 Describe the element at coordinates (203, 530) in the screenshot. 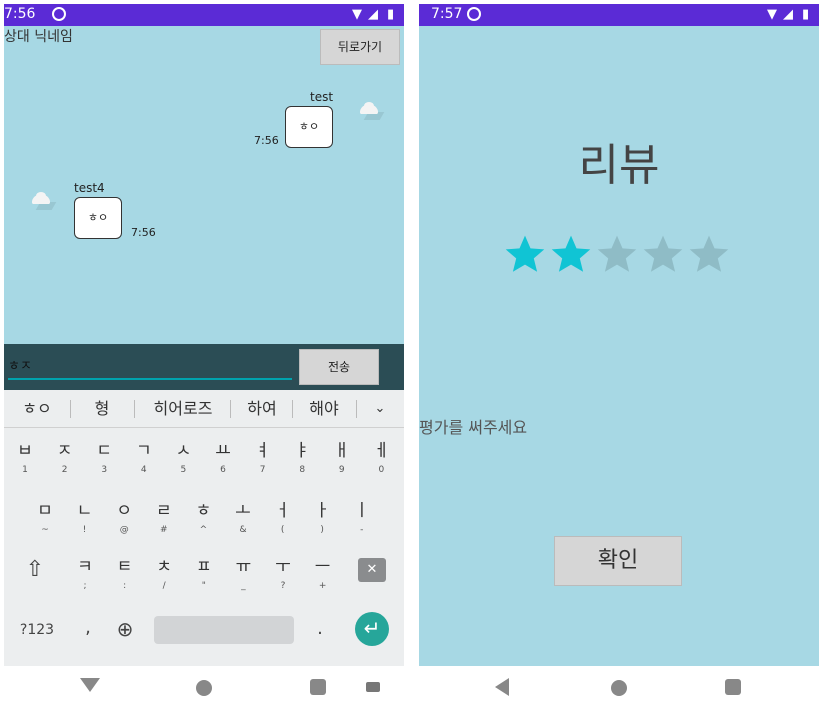

I see `key-hint-label: ^` at that location.